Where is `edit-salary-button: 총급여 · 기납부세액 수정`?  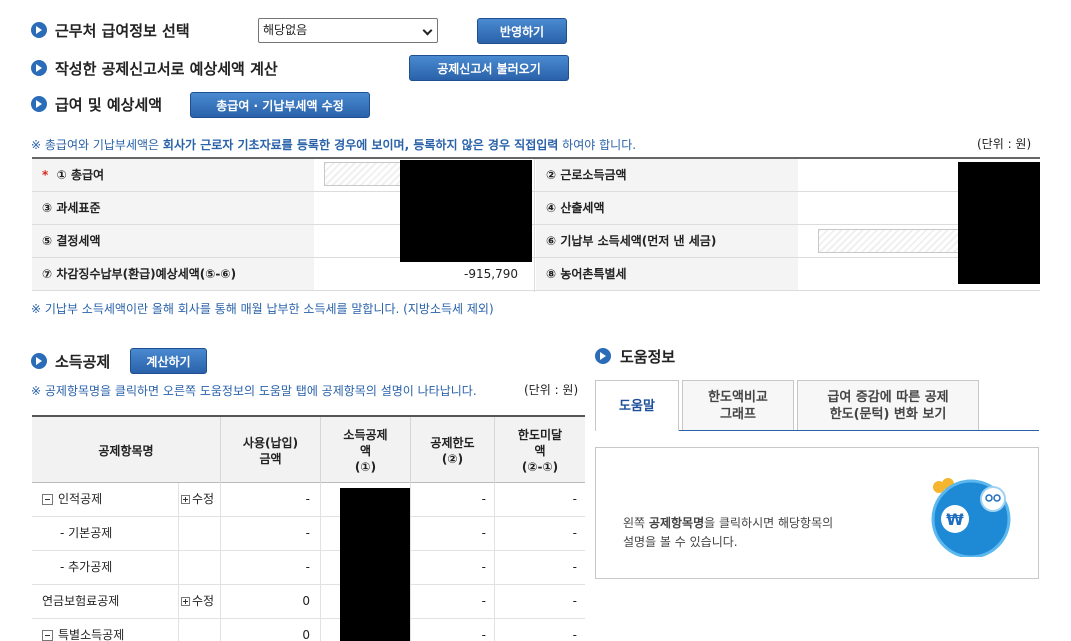 edit-salary-button: 총급여 · 기납부세액 수정 is located at coordinates (280, 105).